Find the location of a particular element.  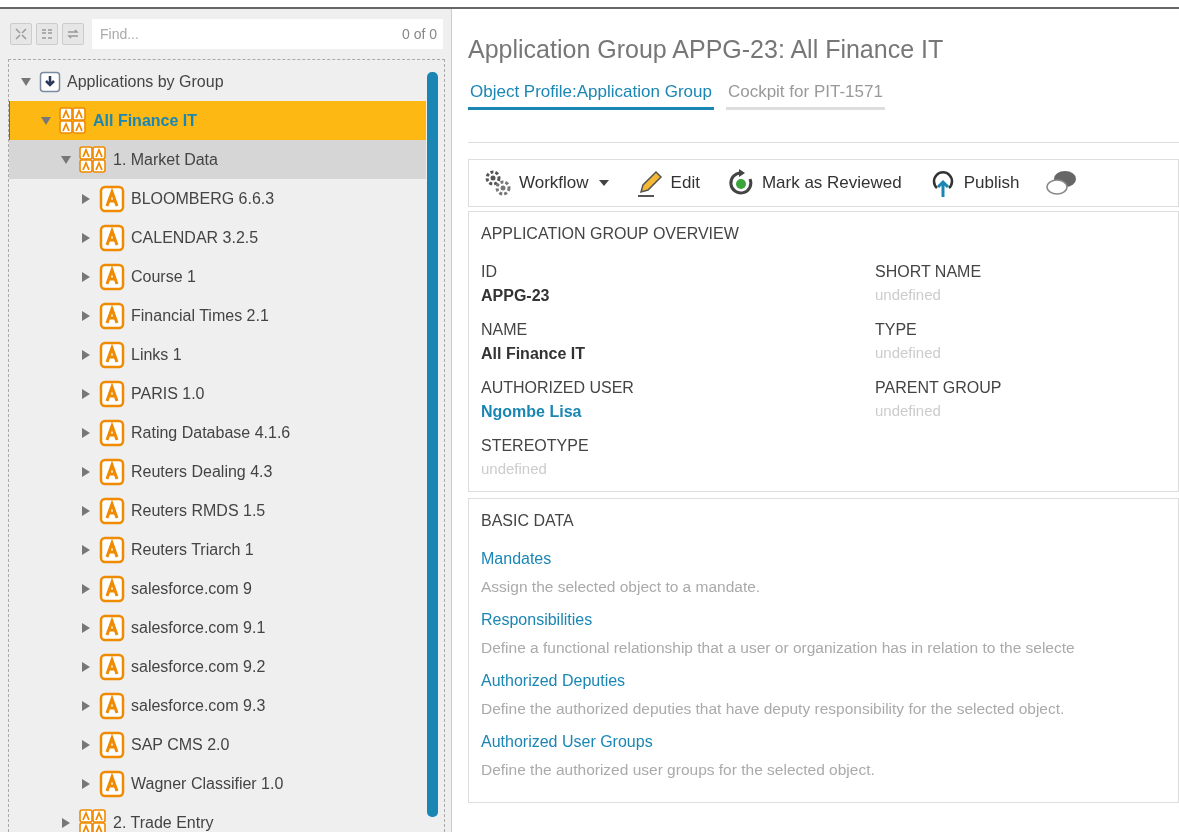

toolbar-button: Publish is located at coordinates (973, 183).